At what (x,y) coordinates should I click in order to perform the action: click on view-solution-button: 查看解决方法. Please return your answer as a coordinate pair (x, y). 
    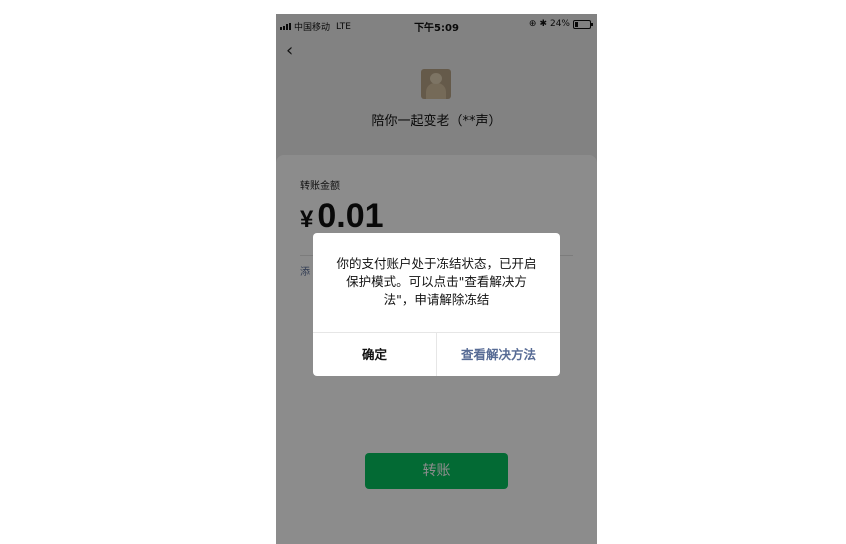
    Looking at the image, I should click on (498, 354).